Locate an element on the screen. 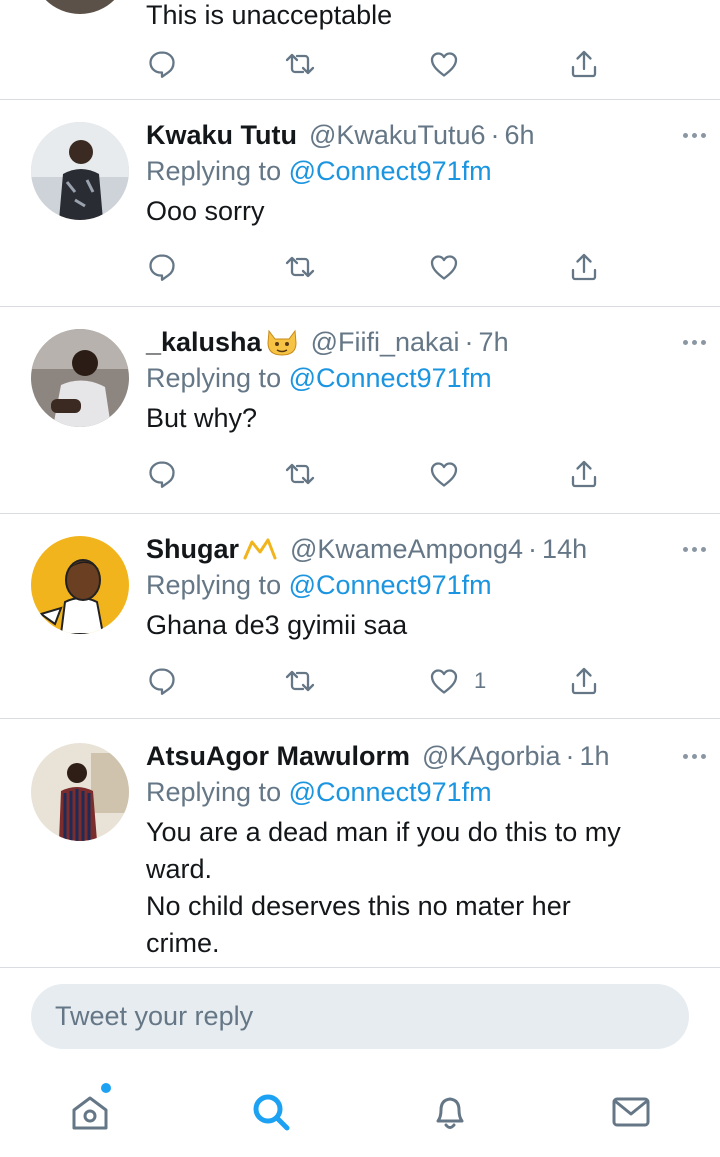 This screenshot has width=720, height=1157. tab-notifications is located at coordinates (450, 1112).